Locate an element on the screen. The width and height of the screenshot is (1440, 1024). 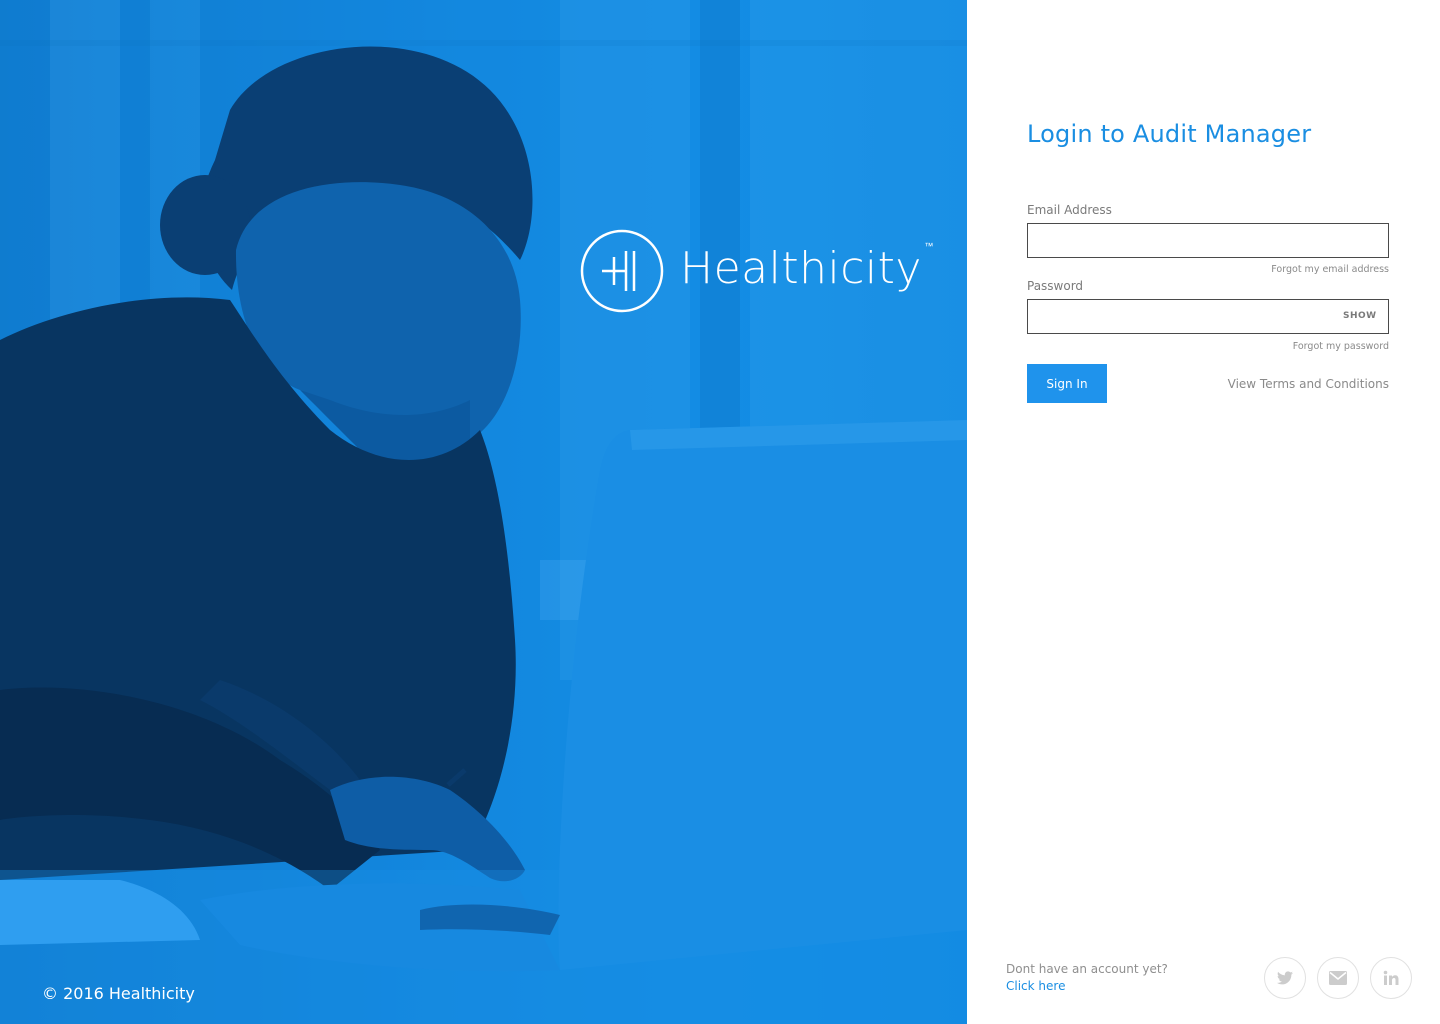
mail-icon is located at coordinates (1338, 978).